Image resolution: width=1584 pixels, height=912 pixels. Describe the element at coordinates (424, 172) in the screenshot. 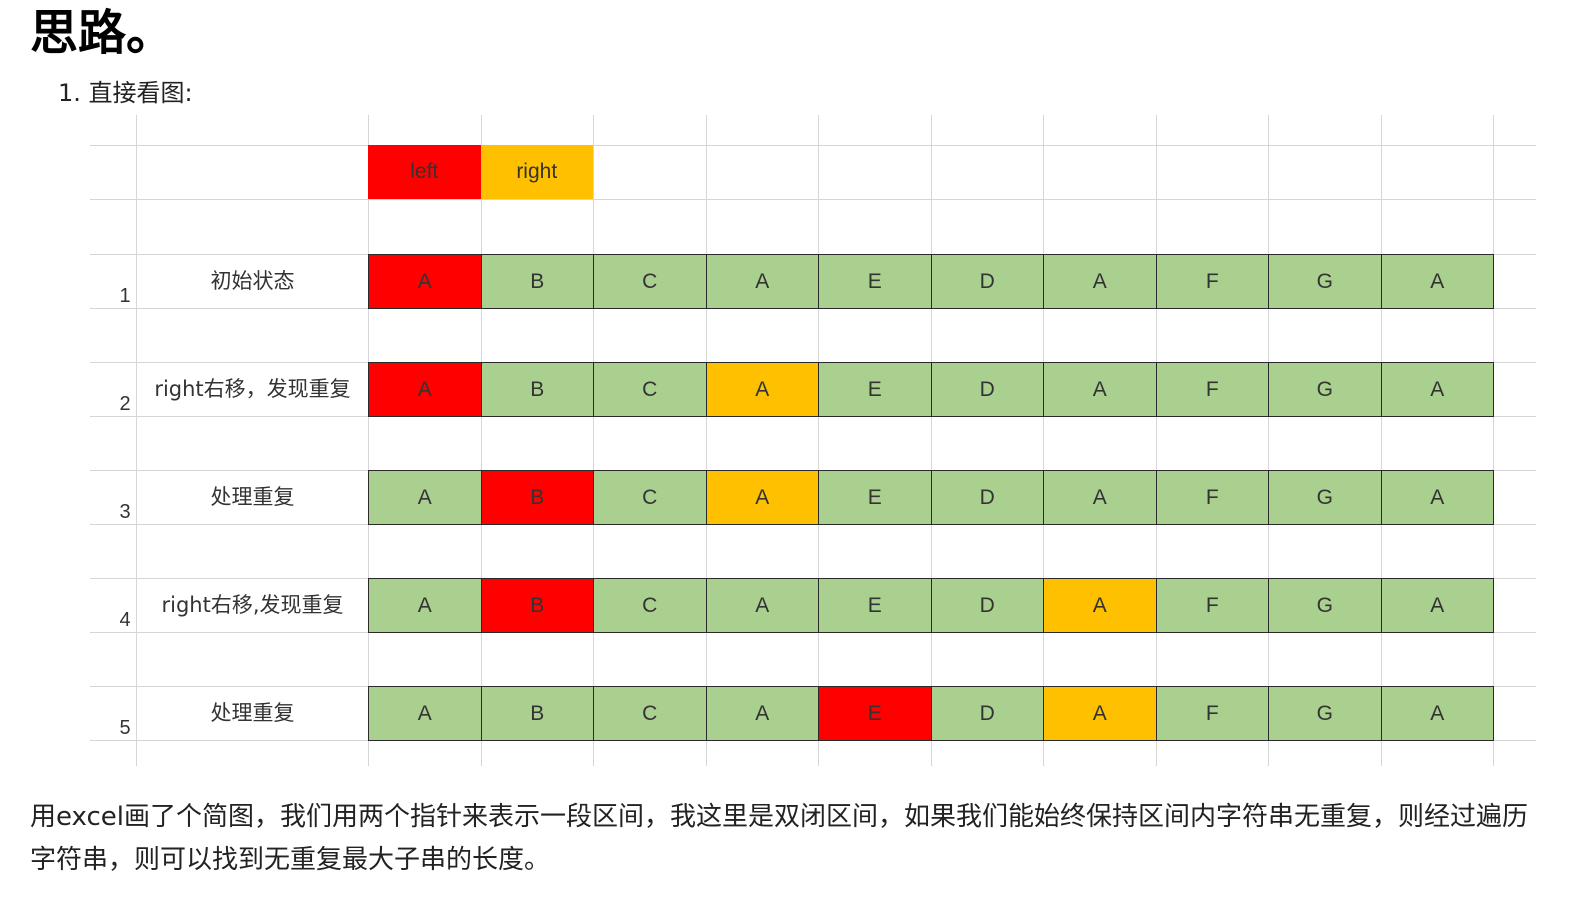

I see `legend-left-swatch: left` at that location.